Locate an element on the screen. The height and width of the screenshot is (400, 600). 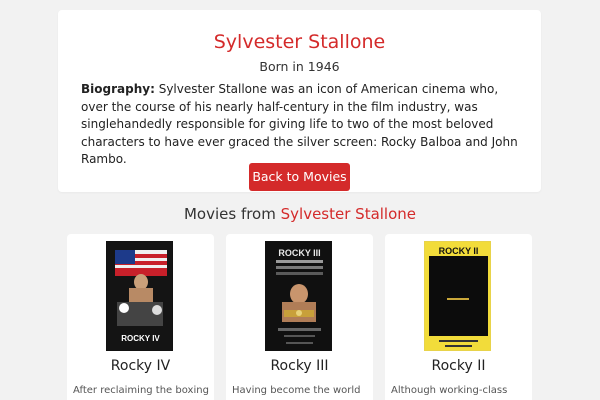
poster-image: ROCKY IV is located at coordinates (139, 296).